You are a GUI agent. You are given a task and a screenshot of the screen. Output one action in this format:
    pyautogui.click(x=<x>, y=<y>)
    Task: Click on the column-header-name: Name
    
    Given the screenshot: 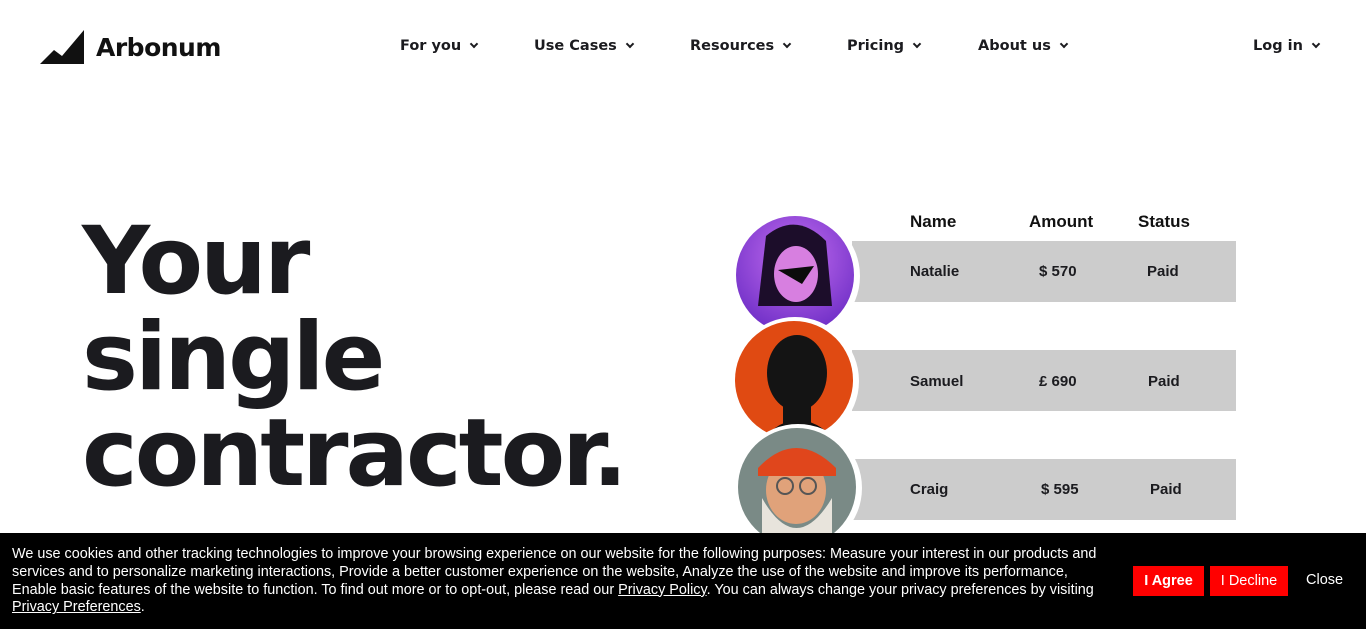 What is the action you would take?
    pyautogui.click(x=933, y=221)
    